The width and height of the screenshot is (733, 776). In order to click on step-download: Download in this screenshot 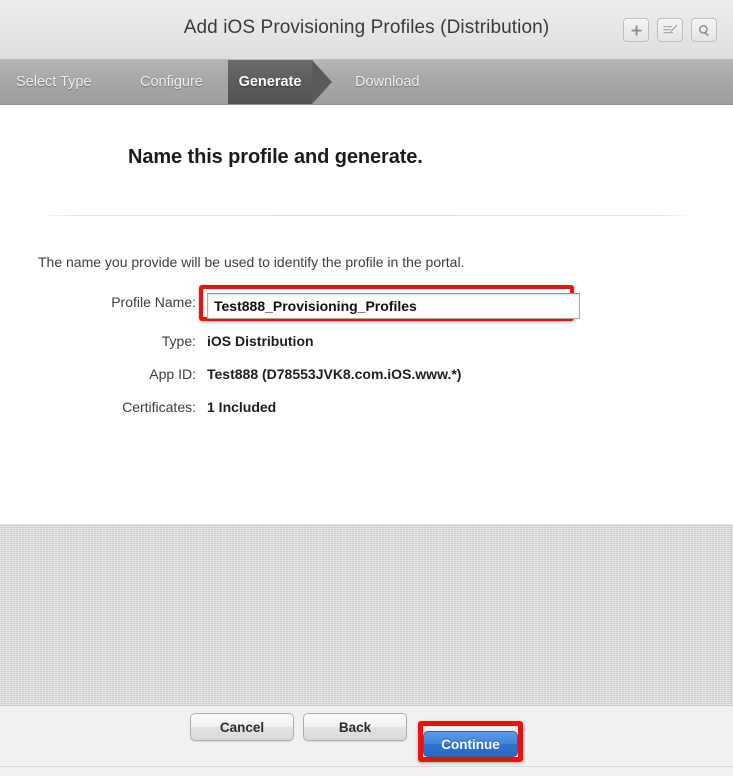, I will do `click(387, 82)`.